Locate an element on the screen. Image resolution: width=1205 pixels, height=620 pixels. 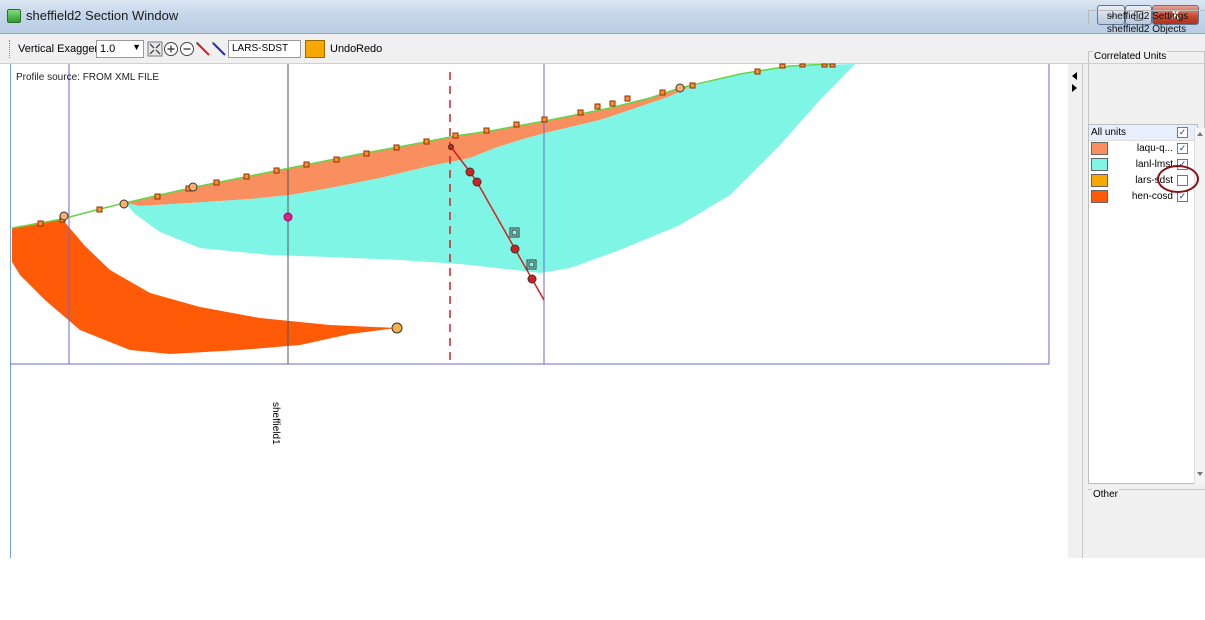
tab-objects: sheffield2 Objects is located at coordinates (1146, 31).